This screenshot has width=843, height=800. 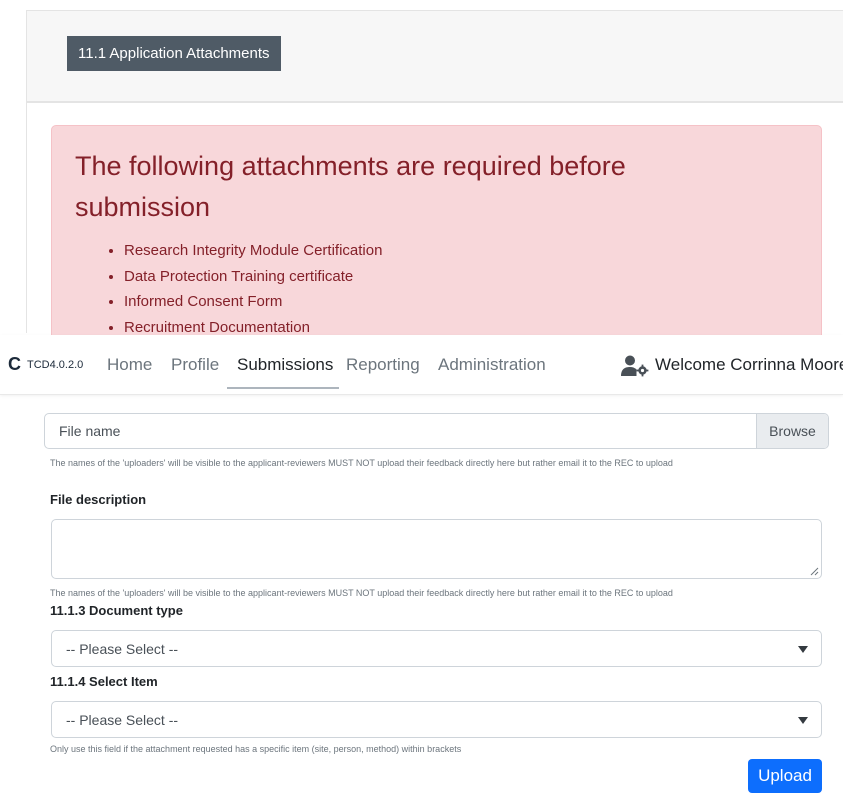 I want to click on select-item-select: -- Please Select --, so click(x=436, y=719).